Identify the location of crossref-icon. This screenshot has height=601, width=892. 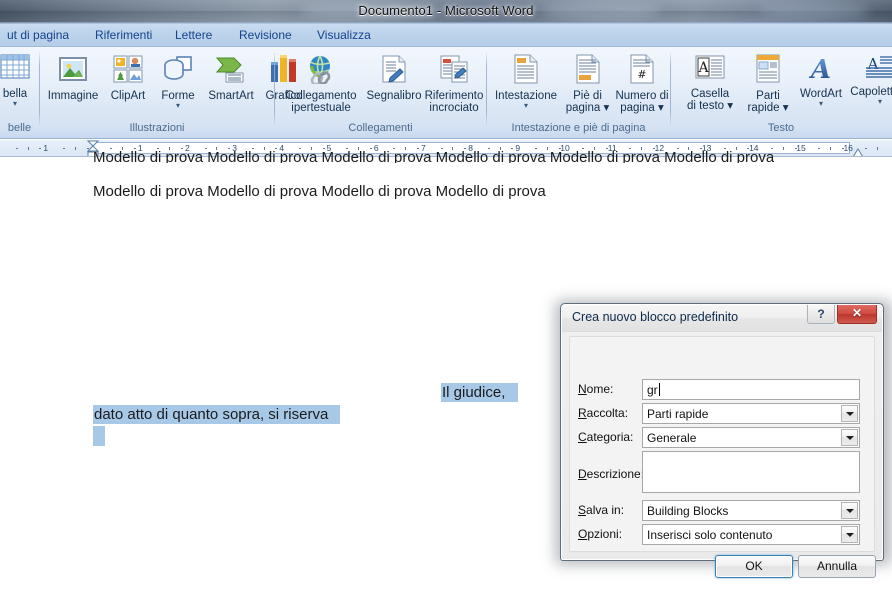
(454, 70).